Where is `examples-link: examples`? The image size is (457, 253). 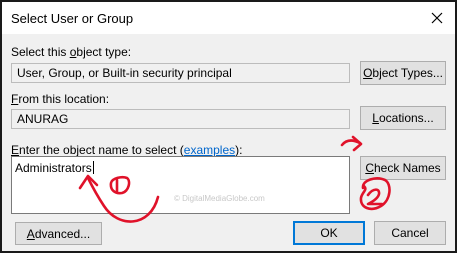 examples-link: examples is located at coordinates (209, 150).